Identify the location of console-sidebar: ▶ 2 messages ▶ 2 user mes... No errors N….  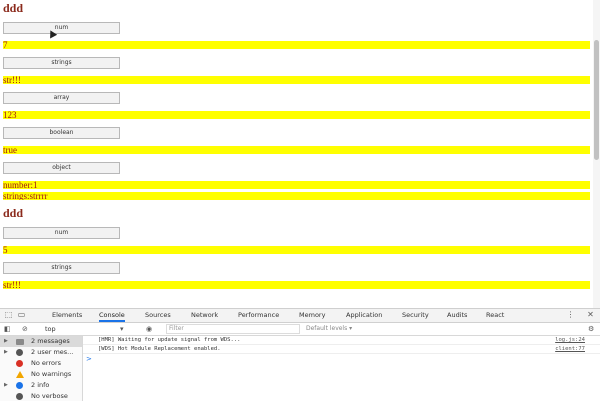
(41, 368).